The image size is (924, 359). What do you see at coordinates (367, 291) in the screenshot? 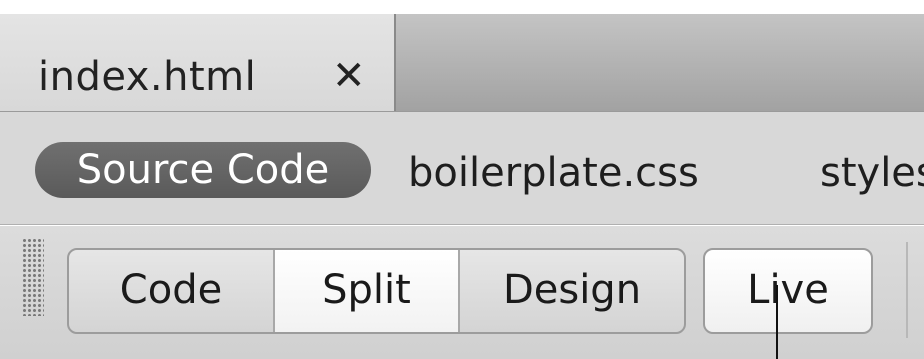
I see `split-view-button: Split` at bounding box center [367, 291].